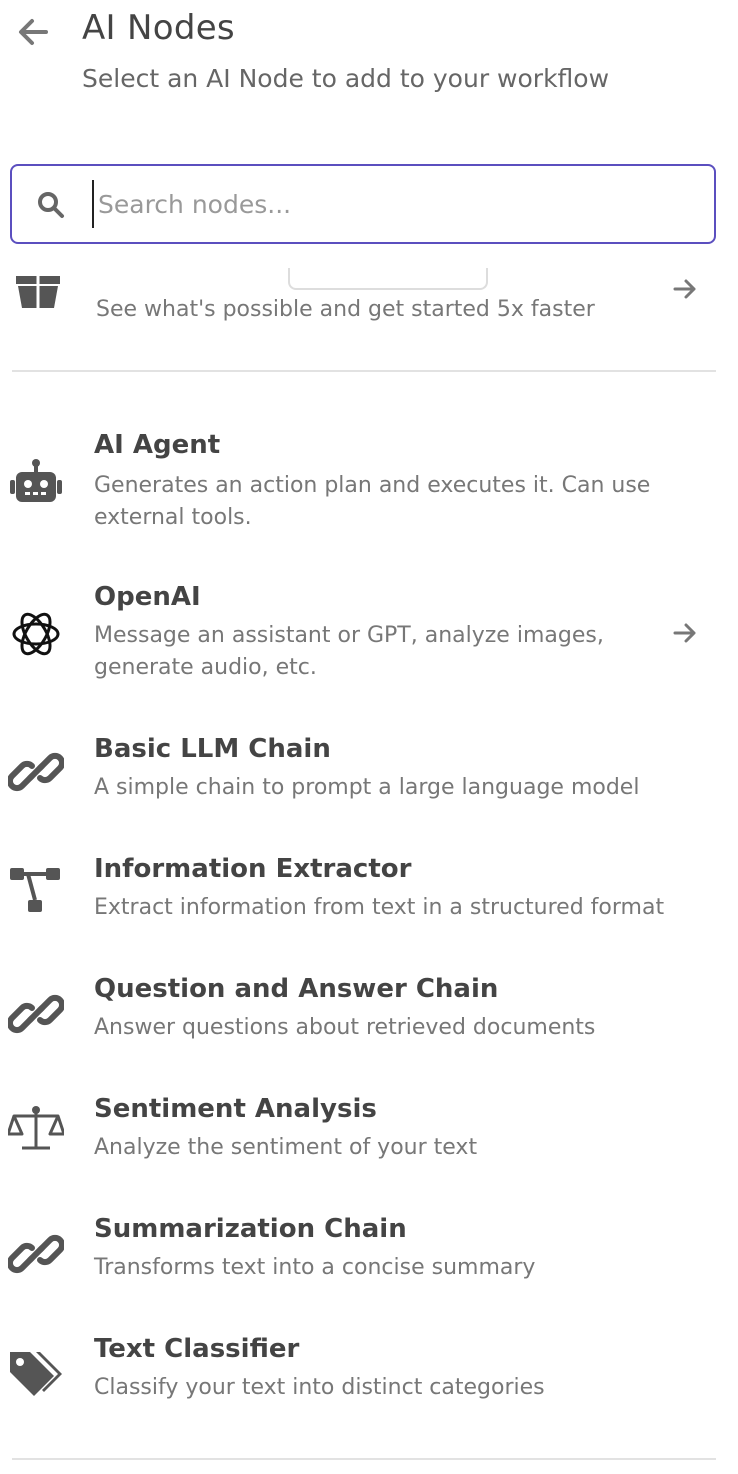 The height and width of the screenshot is (1474, 738). What do you see at coordinates (157, 445) in the screenshot?
I see `node-name: AI Agent` at bounding box center [157, 445].